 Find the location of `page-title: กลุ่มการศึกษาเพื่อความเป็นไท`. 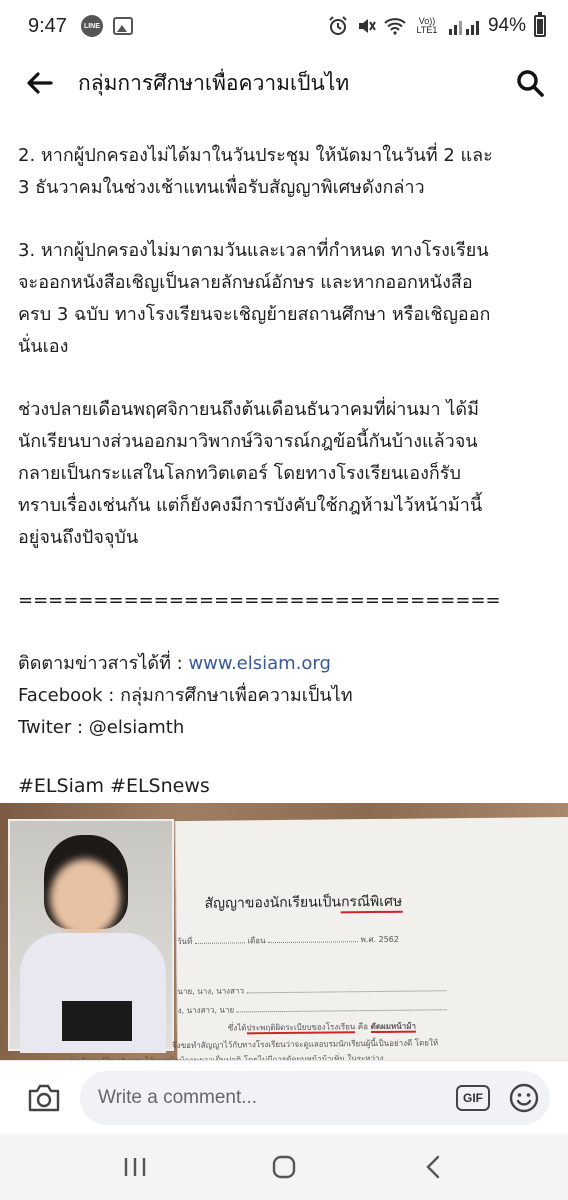

page-title: กลุ่มการศึกษาเพื่อความเป็นไท is located at coordinates (214, 82).